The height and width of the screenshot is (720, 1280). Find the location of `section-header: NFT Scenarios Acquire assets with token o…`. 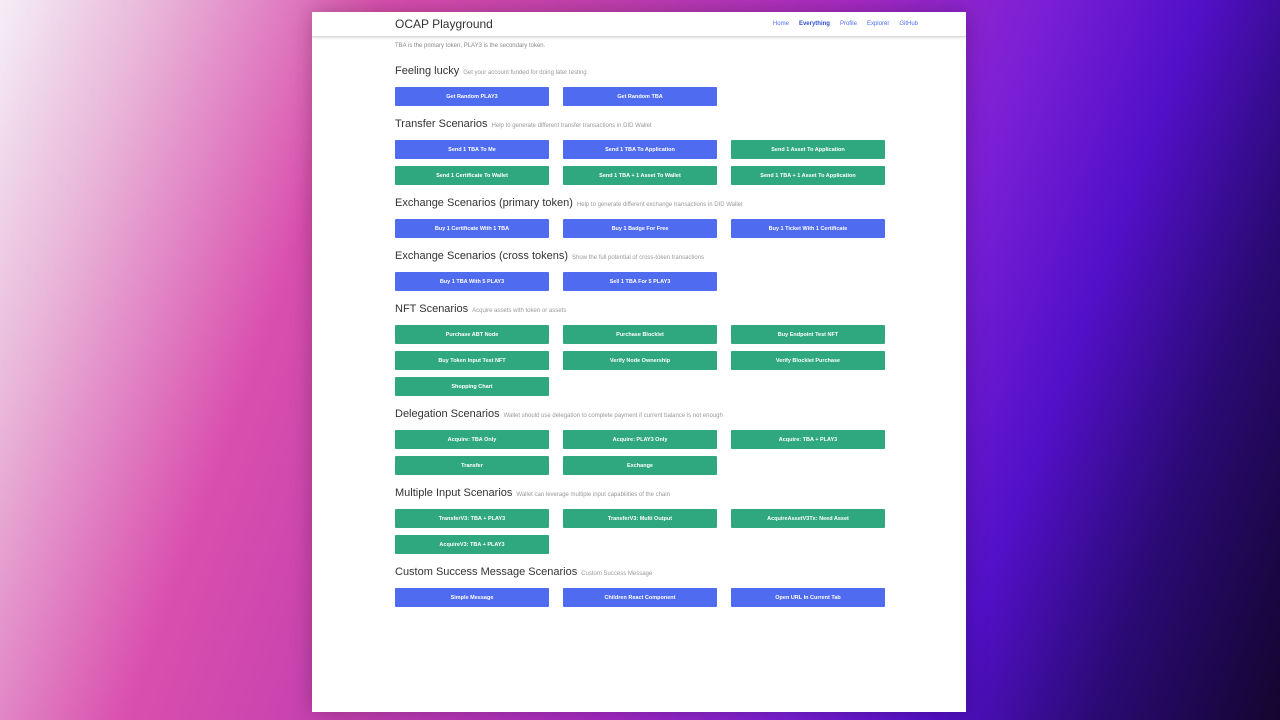

section-header: NFT Scenarios Acquire assets with token o… is located at coordinates (680, 314).